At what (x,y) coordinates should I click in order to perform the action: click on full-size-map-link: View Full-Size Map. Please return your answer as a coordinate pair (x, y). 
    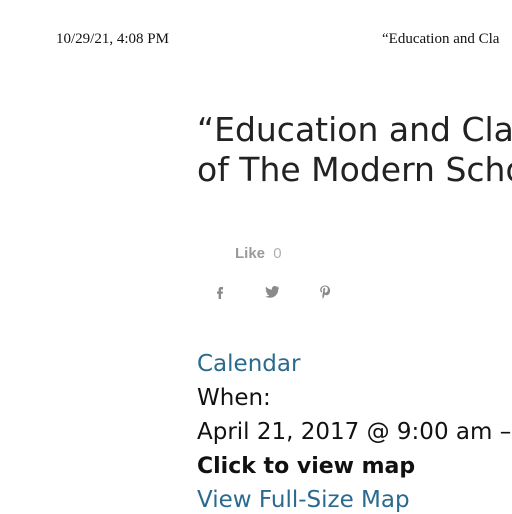
    Looking at the image, I should click on (303, 500).